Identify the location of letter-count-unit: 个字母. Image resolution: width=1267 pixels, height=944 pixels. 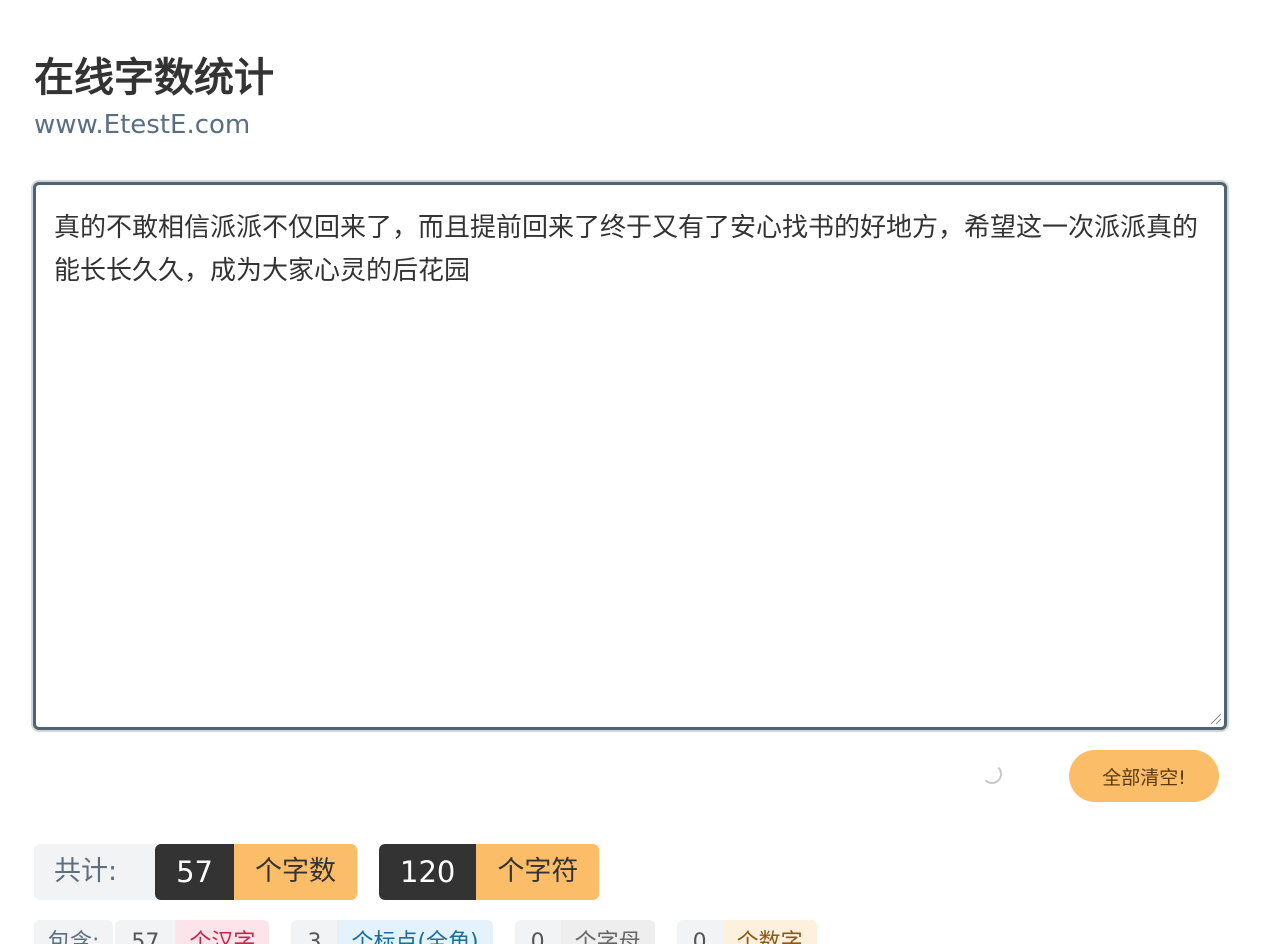
(607, 932).